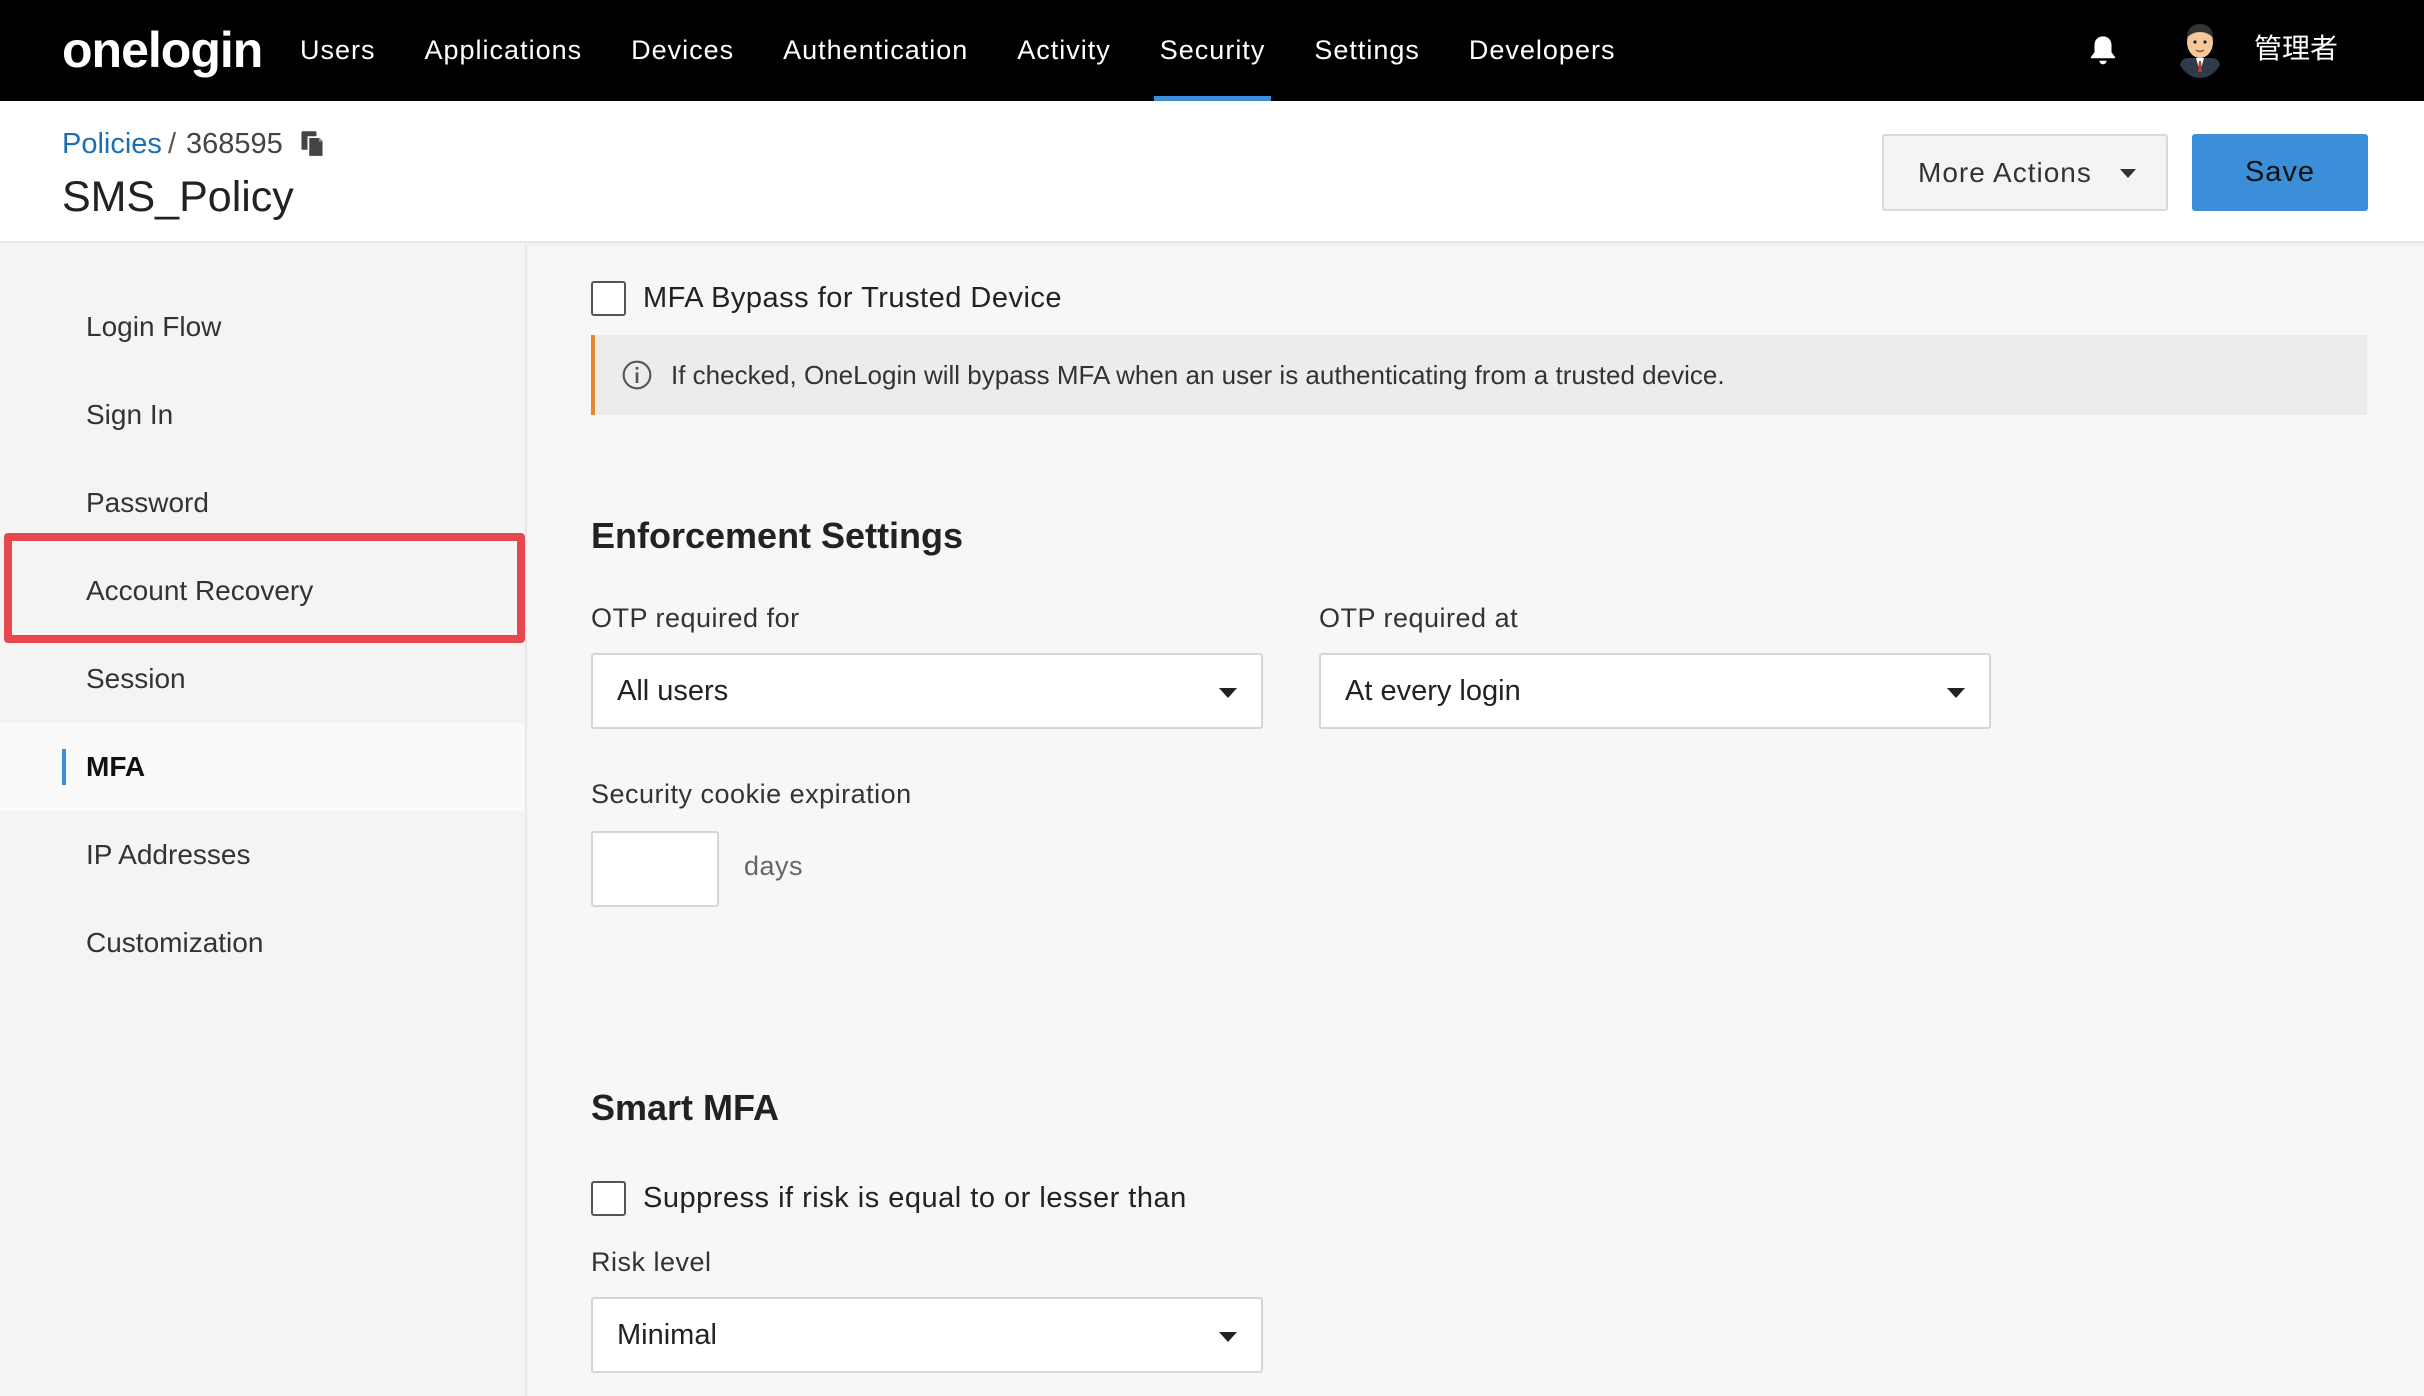  I want to click on security-cookie-expiration-input, so click(655, 869).